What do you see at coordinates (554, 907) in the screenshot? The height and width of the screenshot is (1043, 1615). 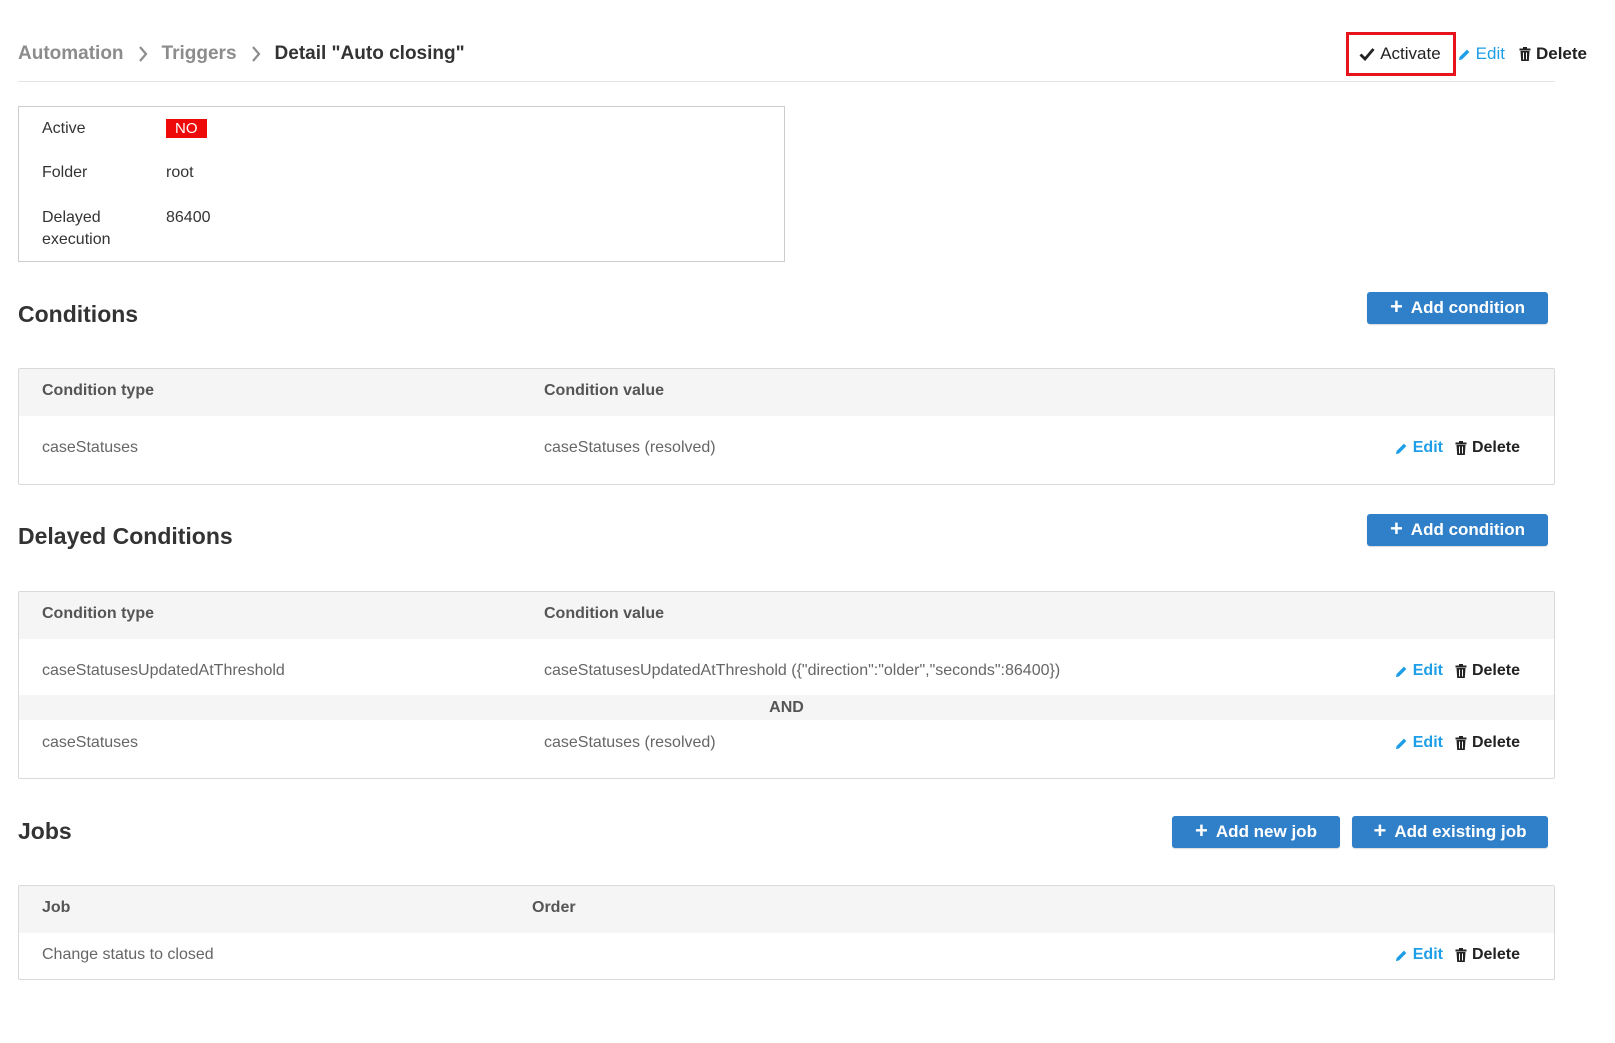 I see `column-order: Order` at bounding box center [554, 907].